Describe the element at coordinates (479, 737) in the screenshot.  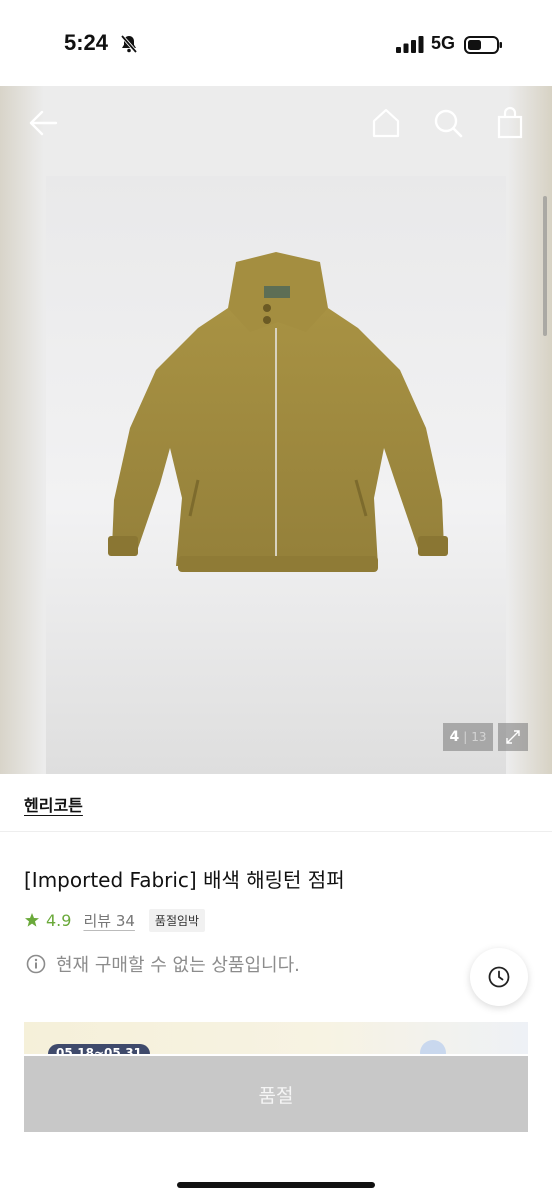
I see `gallery-total-pages: 13` at that location.